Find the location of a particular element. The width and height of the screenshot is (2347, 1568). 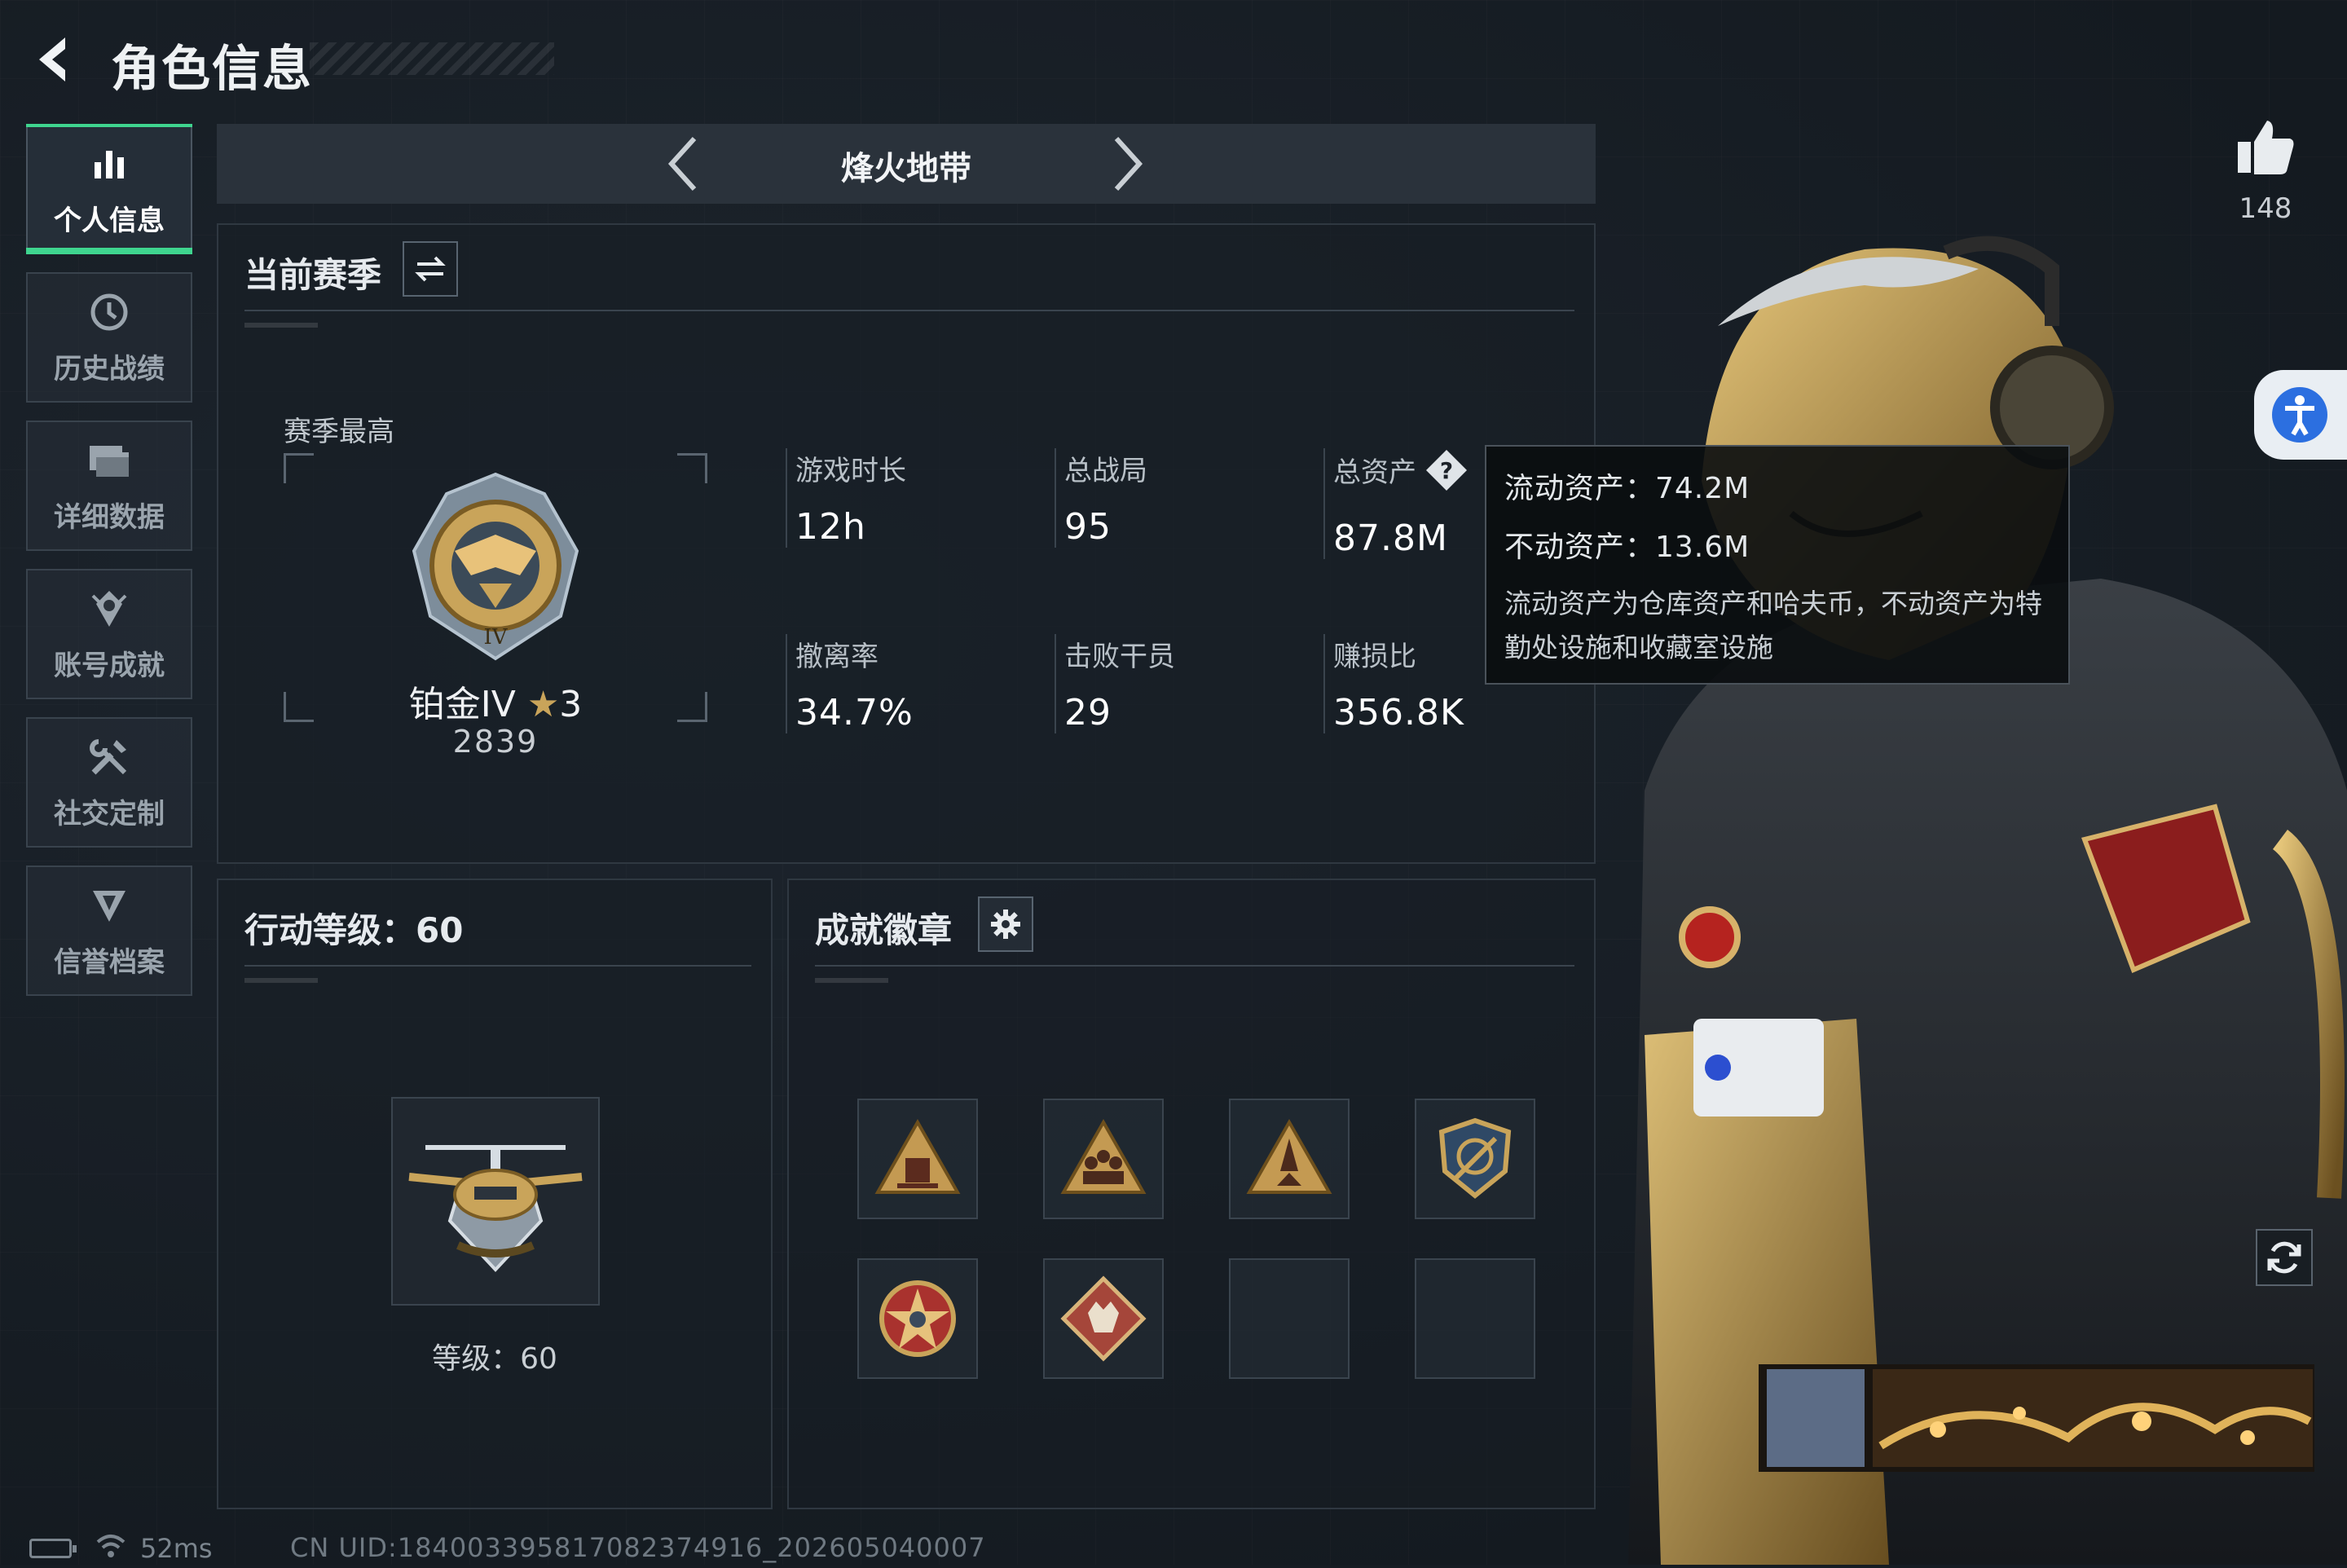

stat-value: 29 is located at coordinates (1088, 712).